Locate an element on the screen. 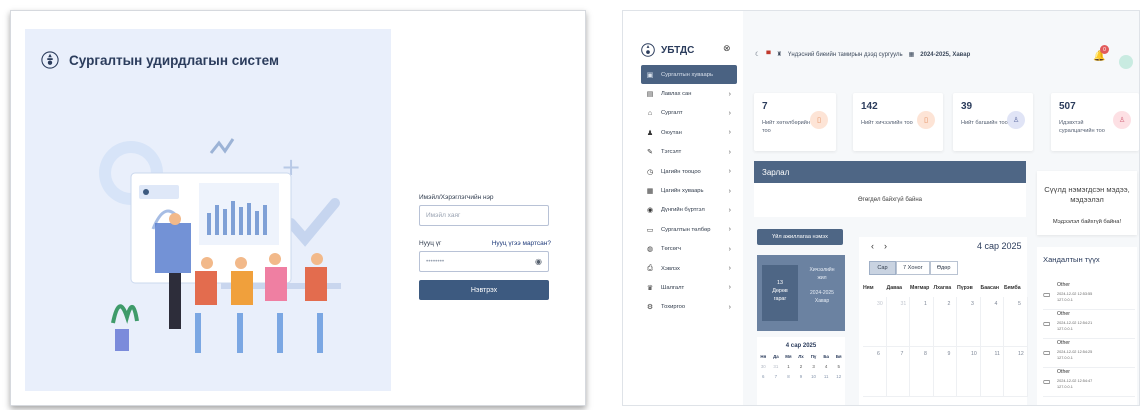  mini-calendar-day: 9 is located at coordinates (801, 376).